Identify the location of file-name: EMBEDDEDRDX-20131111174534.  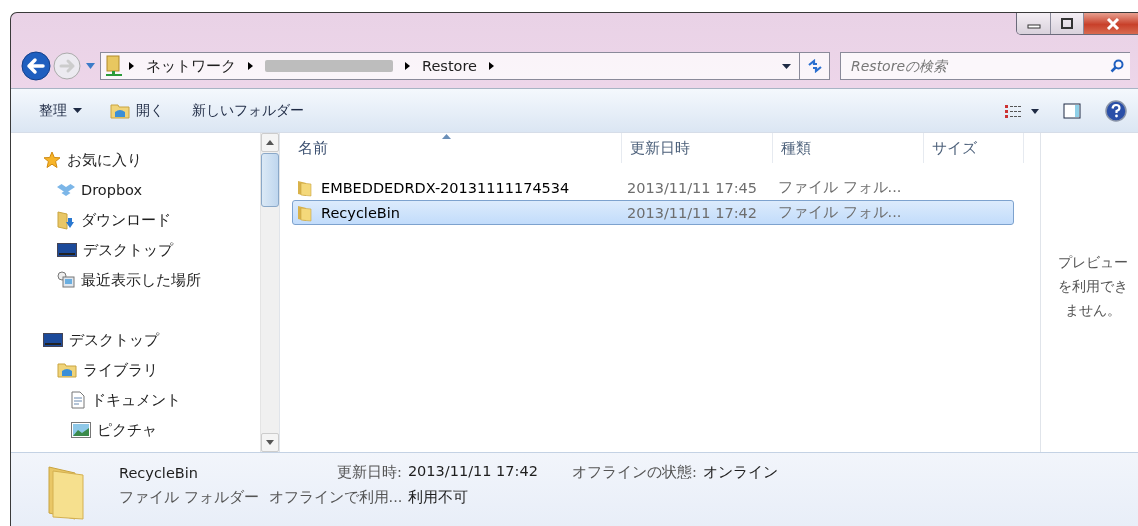
(445, 187).